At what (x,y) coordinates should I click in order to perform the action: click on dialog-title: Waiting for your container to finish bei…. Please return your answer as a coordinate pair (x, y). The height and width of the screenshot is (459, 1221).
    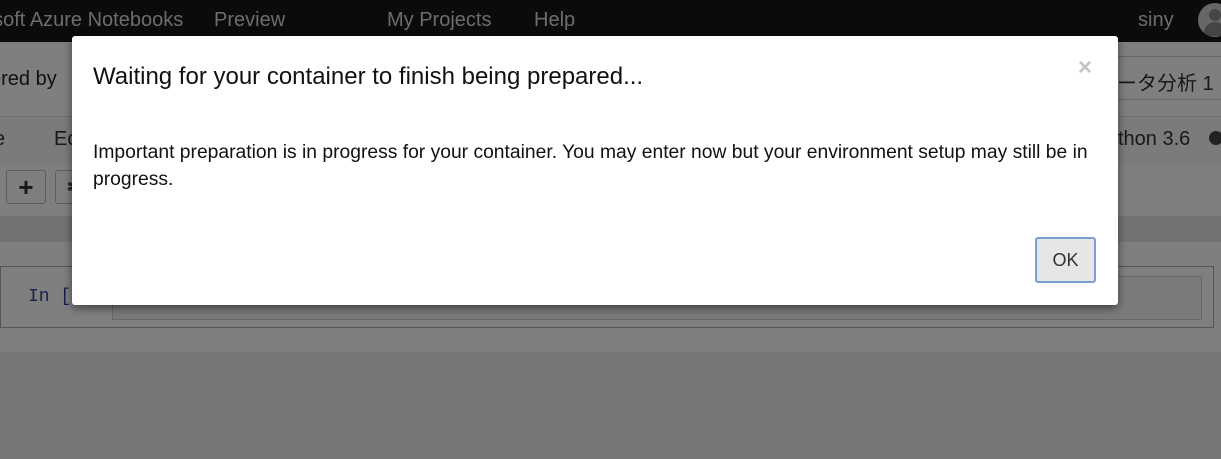
    Looking at the image, I should click on (368, 76).